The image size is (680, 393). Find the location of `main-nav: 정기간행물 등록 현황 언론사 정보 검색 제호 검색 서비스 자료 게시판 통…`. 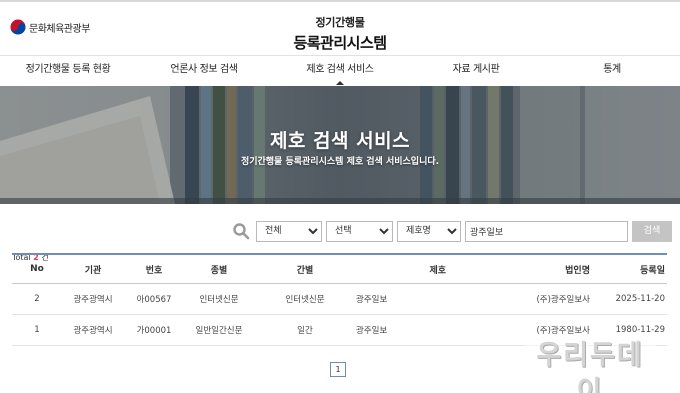

main-nav: 정기간행물 등록 현황 언론사 정보 검색 제호 검색 서비스 자료 게시판 통… is located at coordinates (340, 70).